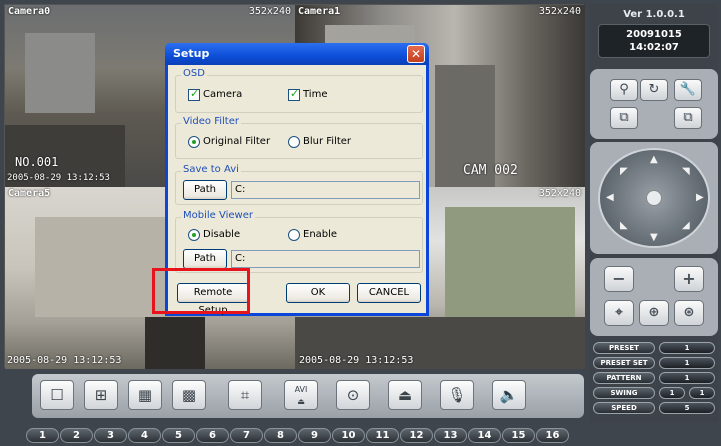 The height and width of the screenshot is (446, 721). Describe the element at coordinates (624, 118) in the screenshot. I see `split-view-icon: ⧉` at that location.